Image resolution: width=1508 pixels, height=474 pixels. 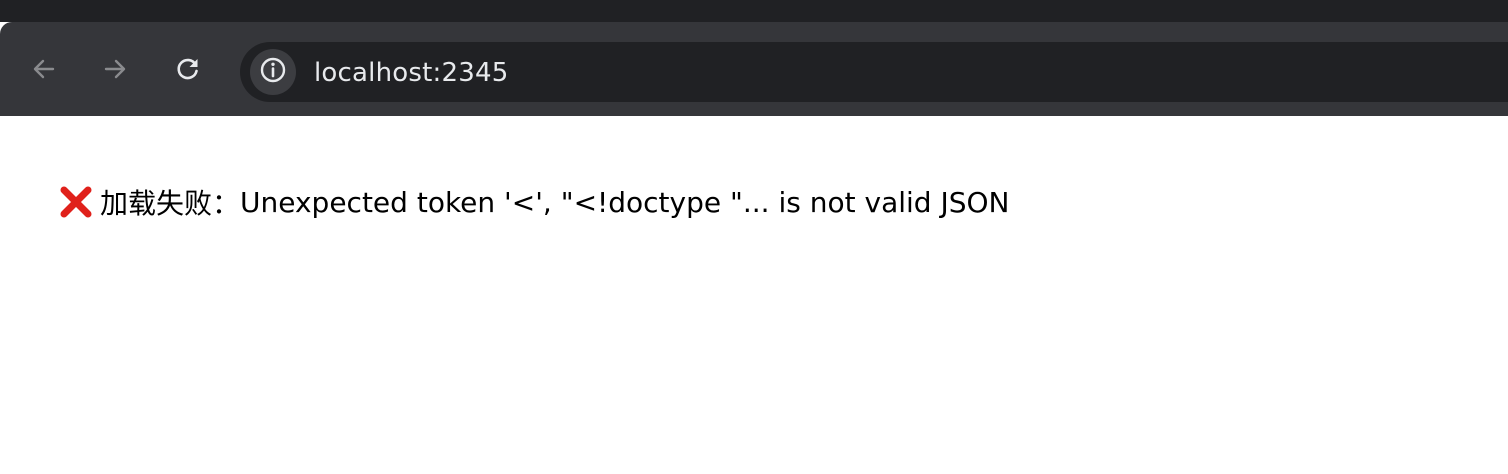 What do you see at coordinates (170, 203) in the screenshot?
I see `error-prefix: 加载失败：` at bounding box center [170, 203].